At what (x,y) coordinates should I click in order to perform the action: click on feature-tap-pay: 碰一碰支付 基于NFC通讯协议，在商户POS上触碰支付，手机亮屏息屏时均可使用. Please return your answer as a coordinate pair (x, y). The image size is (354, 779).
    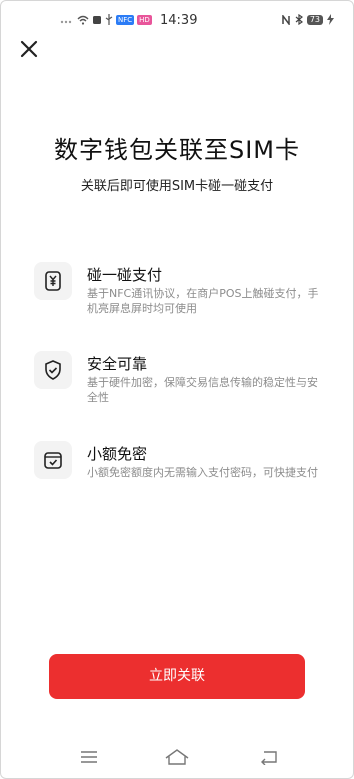
    Looking at the image, I should click on (179, 290).